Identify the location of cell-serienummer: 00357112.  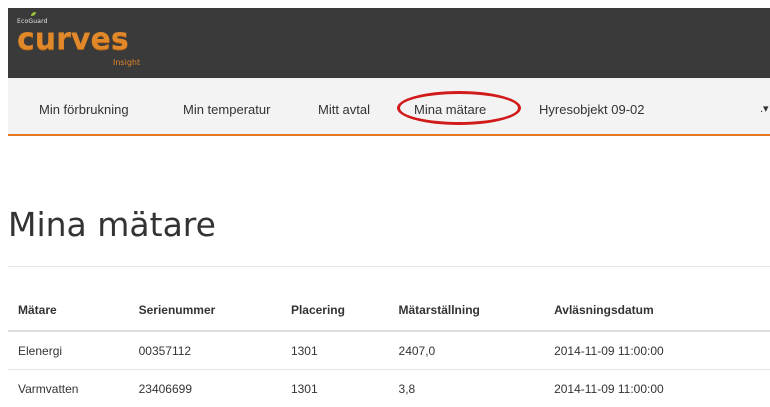
(204, 350).